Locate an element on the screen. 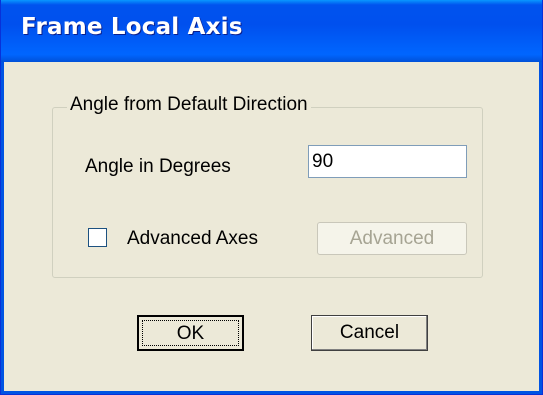 The width and height of the screenshot is (543, 395). angle-label: Angle in Degrees is located at coordinates (158, 166).